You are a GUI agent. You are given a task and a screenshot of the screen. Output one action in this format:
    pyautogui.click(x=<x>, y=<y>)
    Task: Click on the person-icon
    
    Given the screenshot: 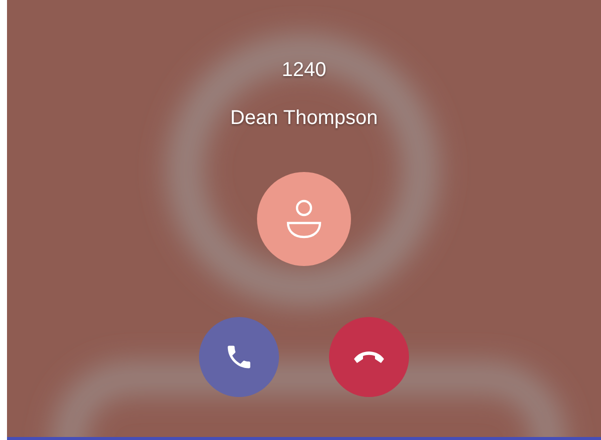 What is the action you would take?
    pyautogui.click(x=304, y=219)
    